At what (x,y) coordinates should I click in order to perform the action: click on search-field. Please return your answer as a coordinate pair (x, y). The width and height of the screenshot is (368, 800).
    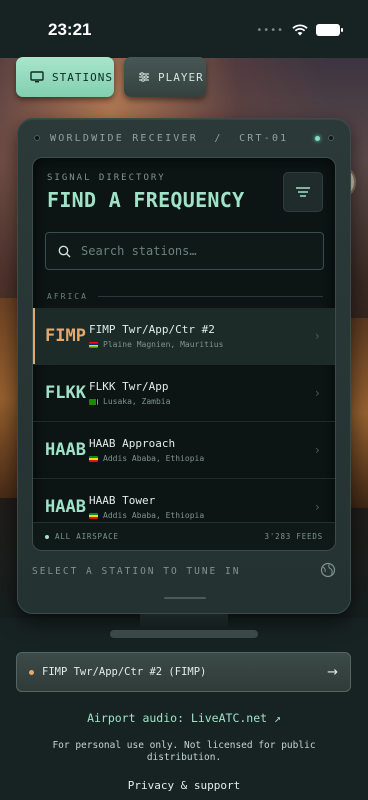
    Looking at the image, I should click on (184, 251).